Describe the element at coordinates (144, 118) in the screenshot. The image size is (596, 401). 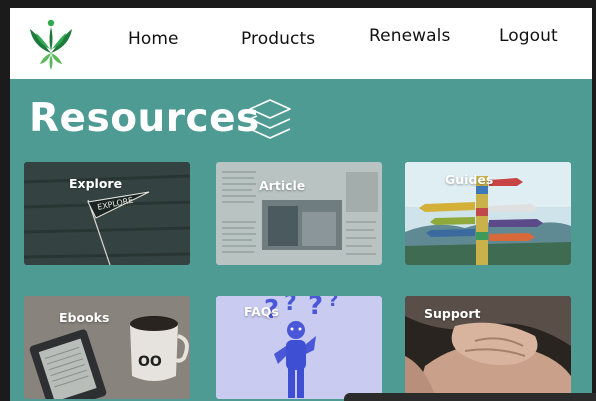
I see `page-title: Resources` at that location.